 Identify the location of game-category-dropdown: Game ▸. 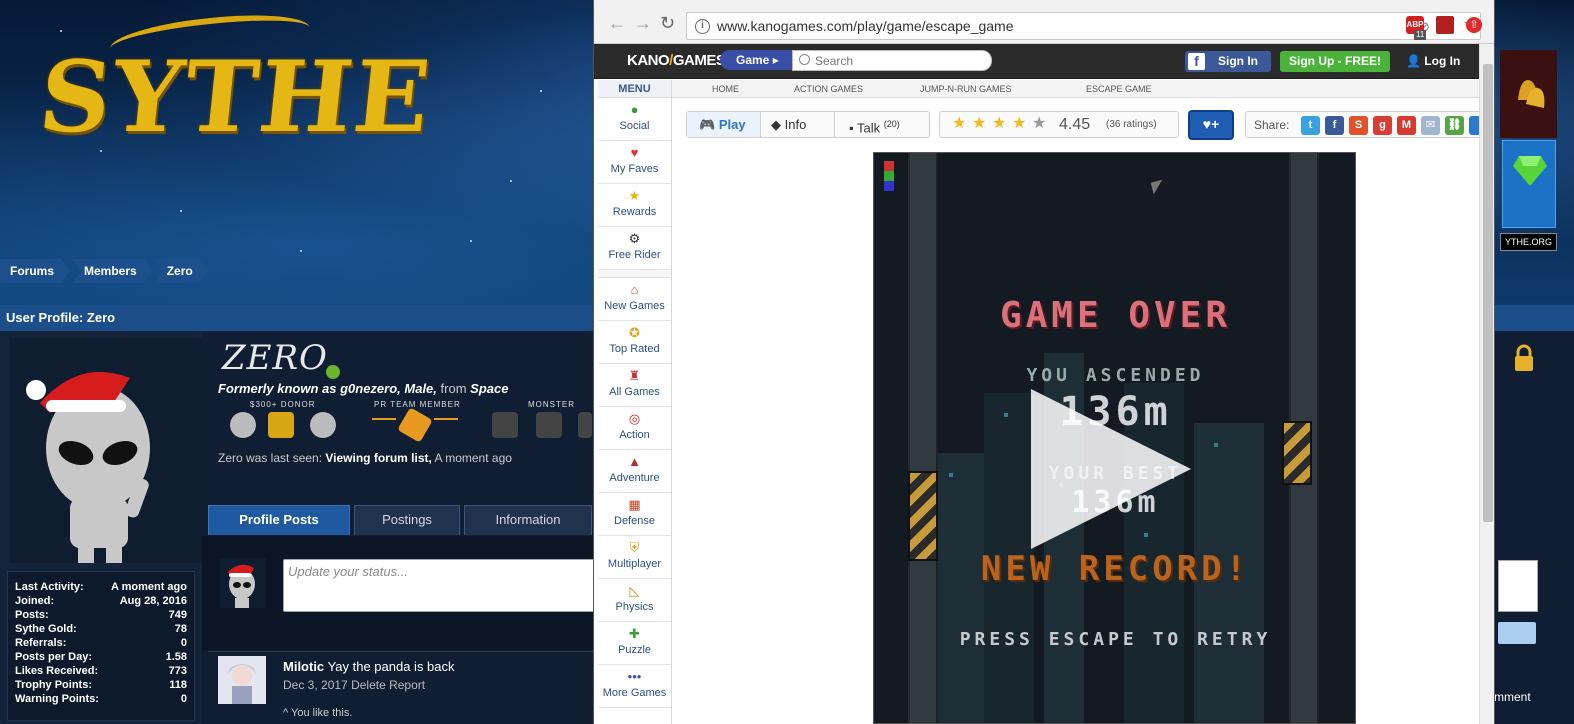
(756, 60).